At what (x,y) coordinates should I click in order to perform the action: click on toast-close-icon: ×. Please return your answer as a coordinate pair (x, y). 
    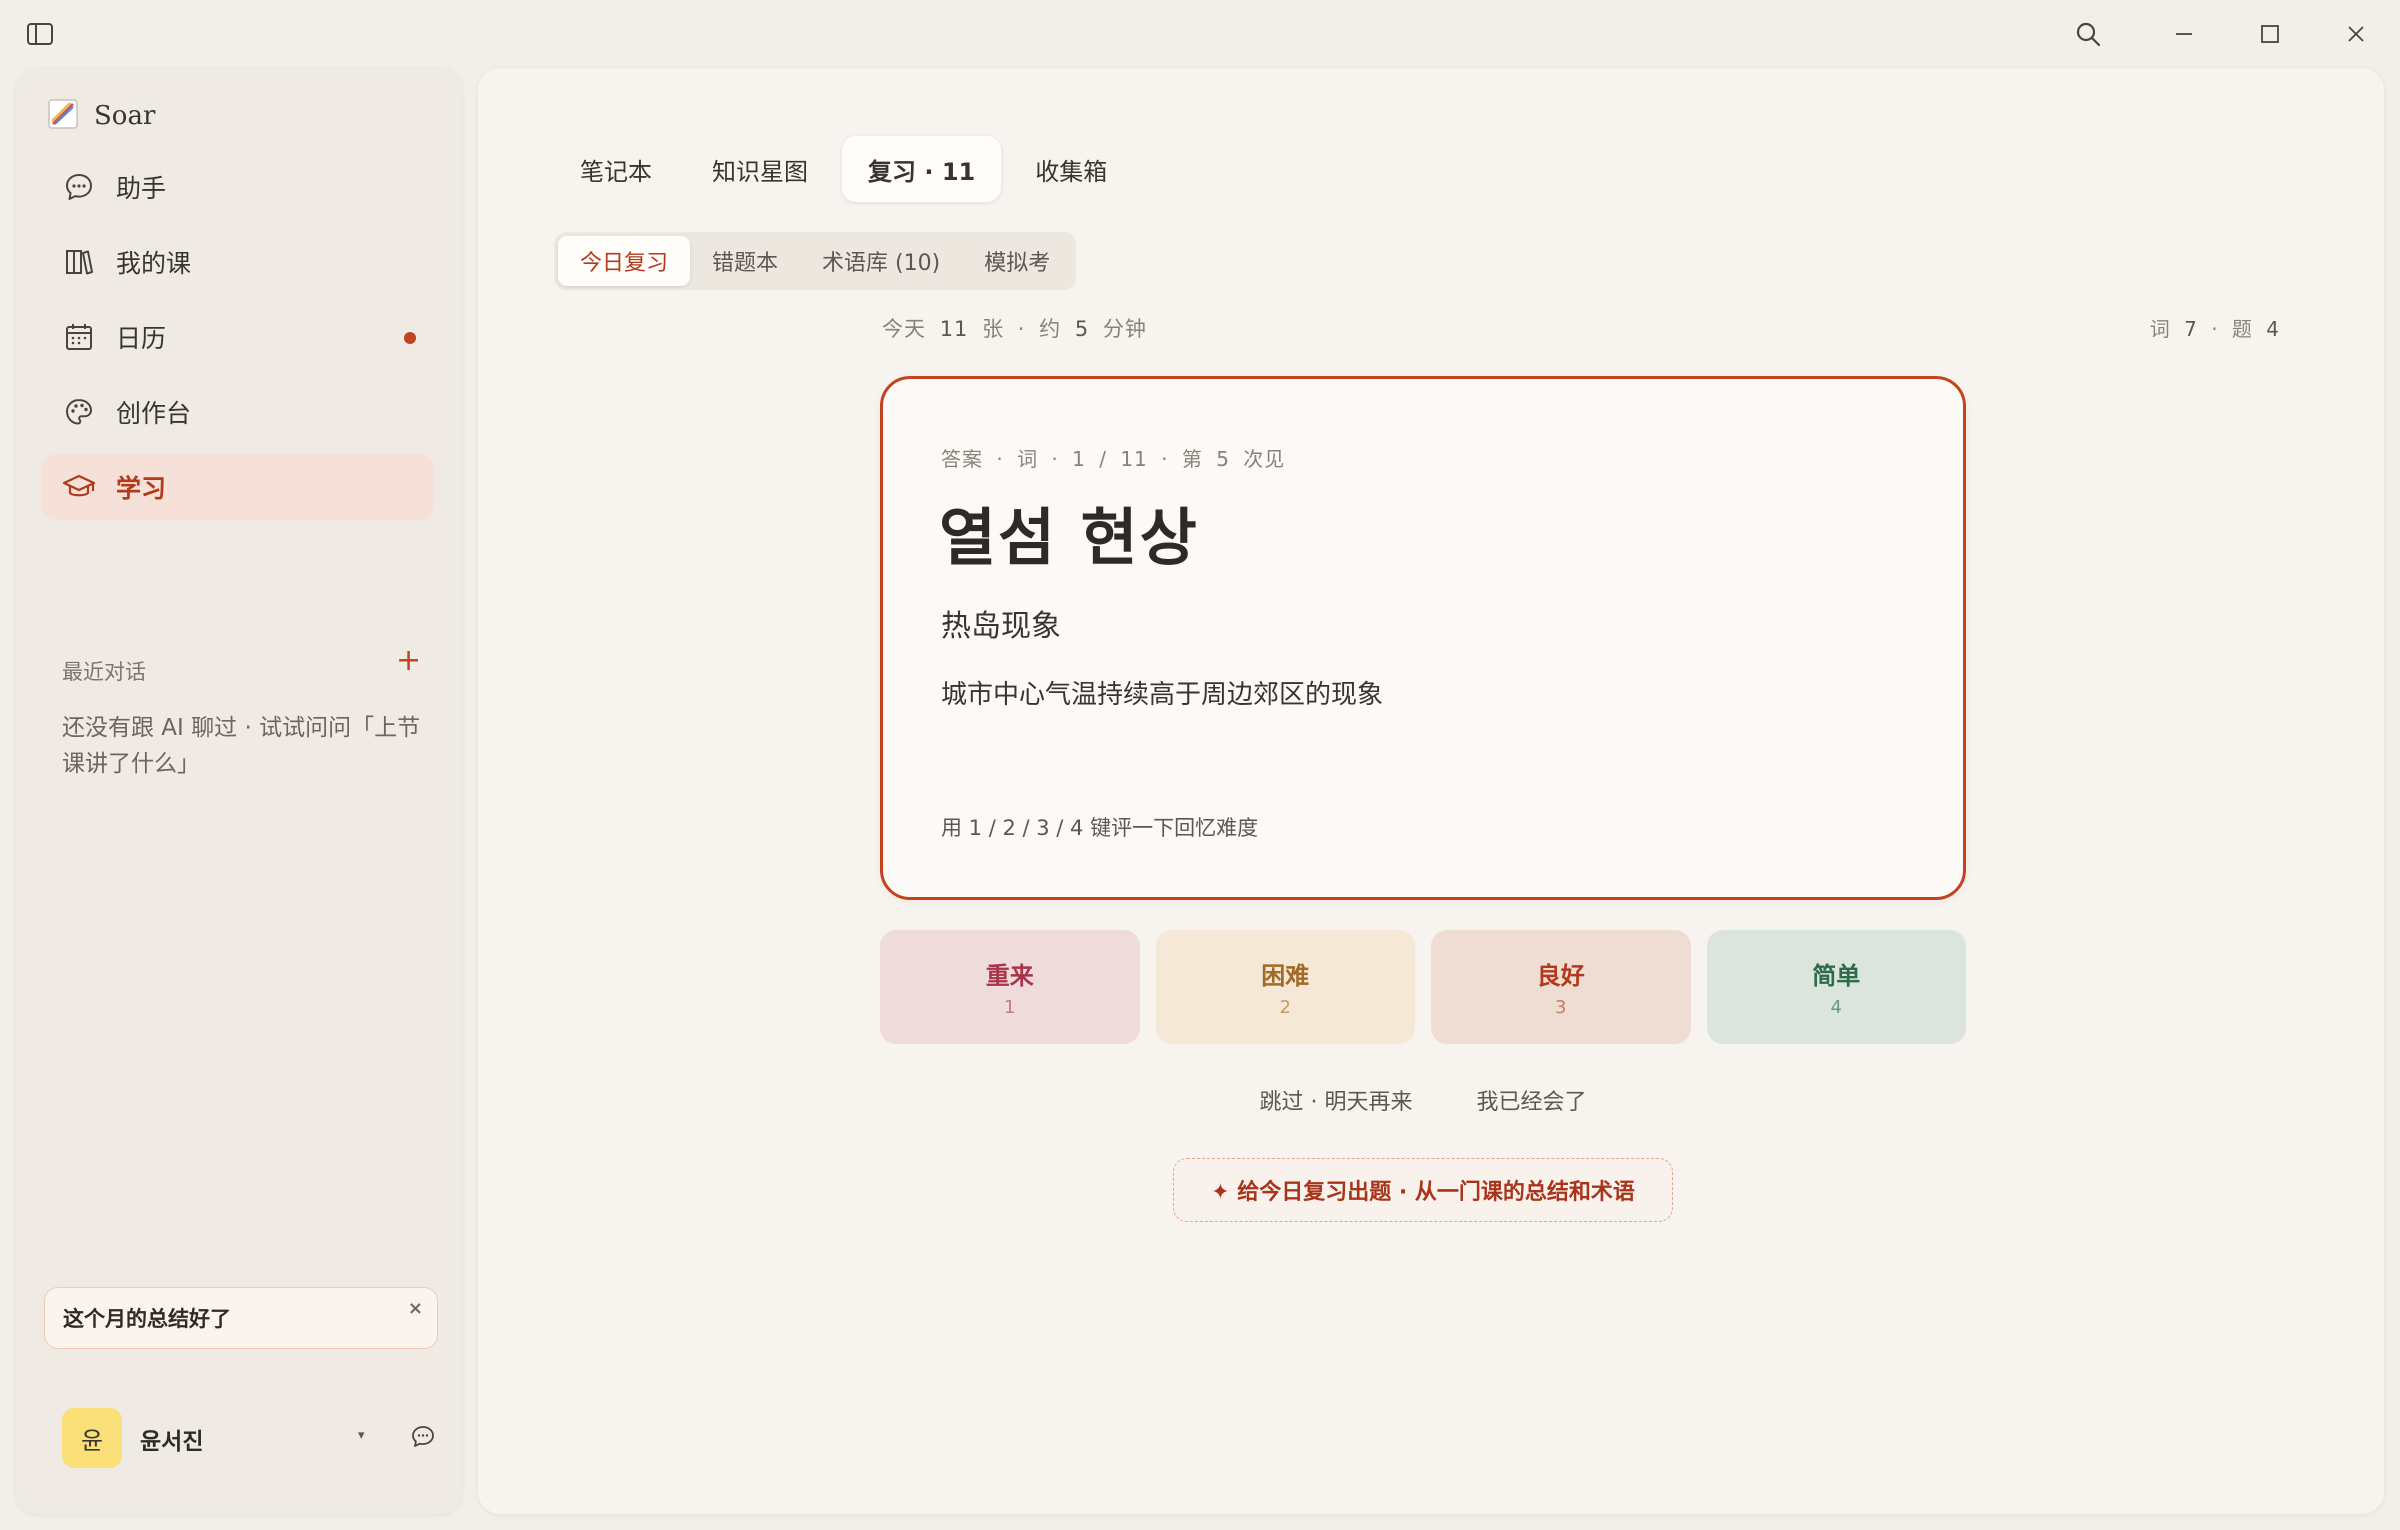
    Looking at the image, I should click on (415, 1308).